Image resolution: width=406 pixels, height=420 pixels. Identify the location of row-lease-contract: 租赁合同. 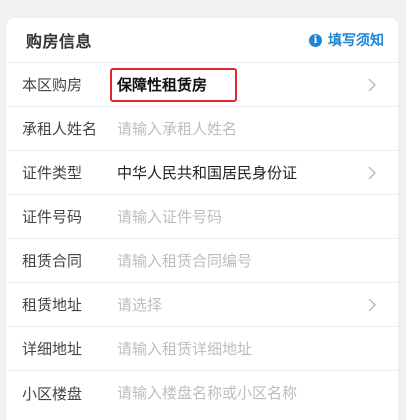
(202, 261).